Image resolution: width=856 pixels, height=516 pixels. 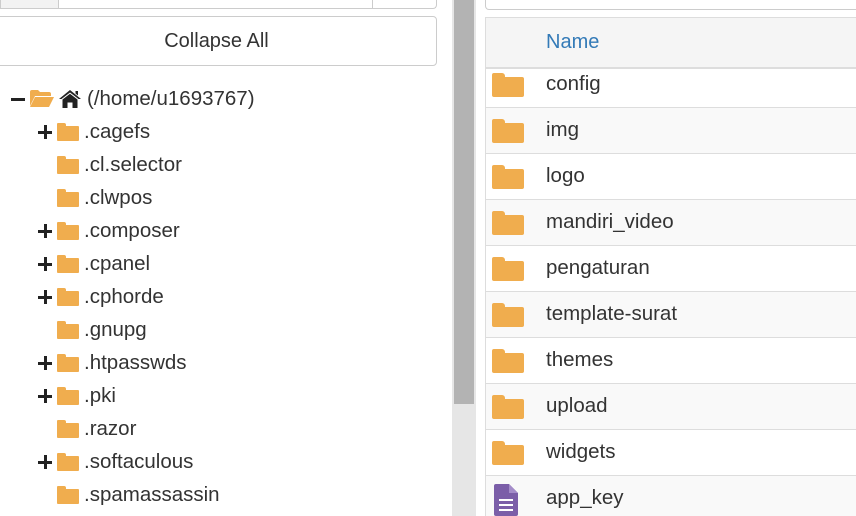 I want to click on tree-item-label: .cpanel, so click(x=117, y=263).